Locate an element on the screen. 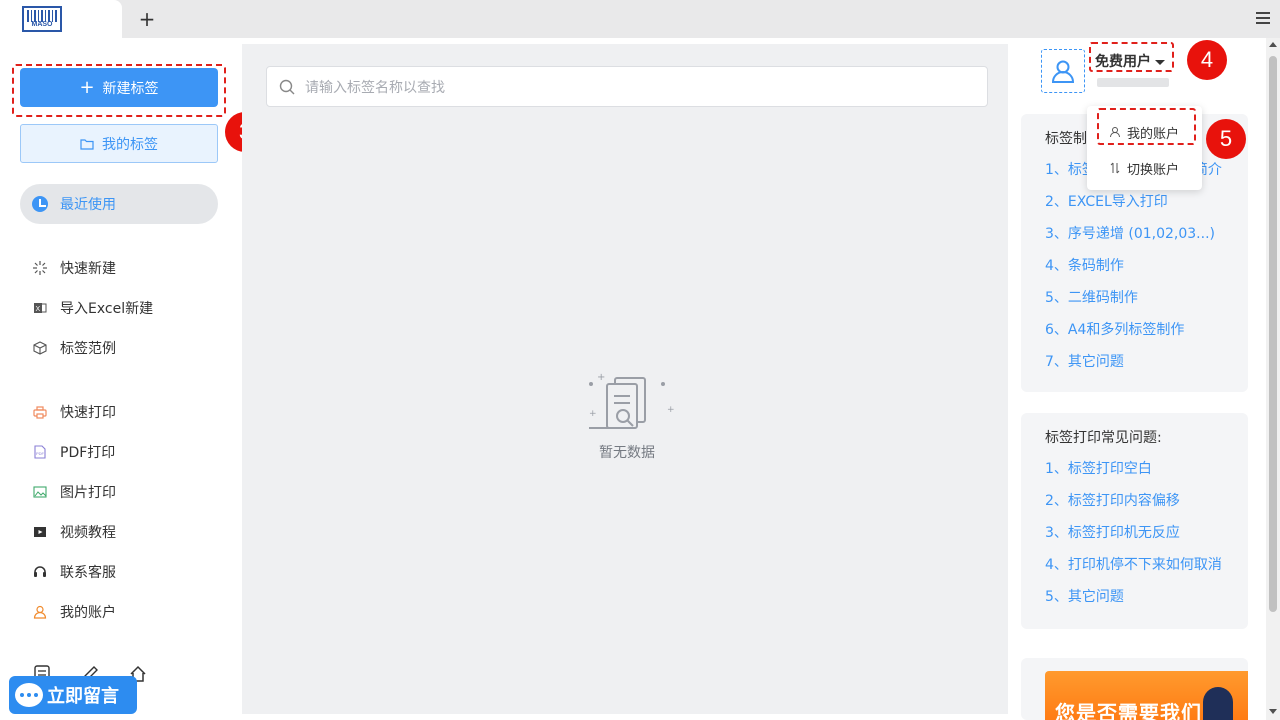 Image resolution: width=1280 pixels, height=720 pixels. sidebar-item-label: 图片打印 is located at coordinates (88, 493).